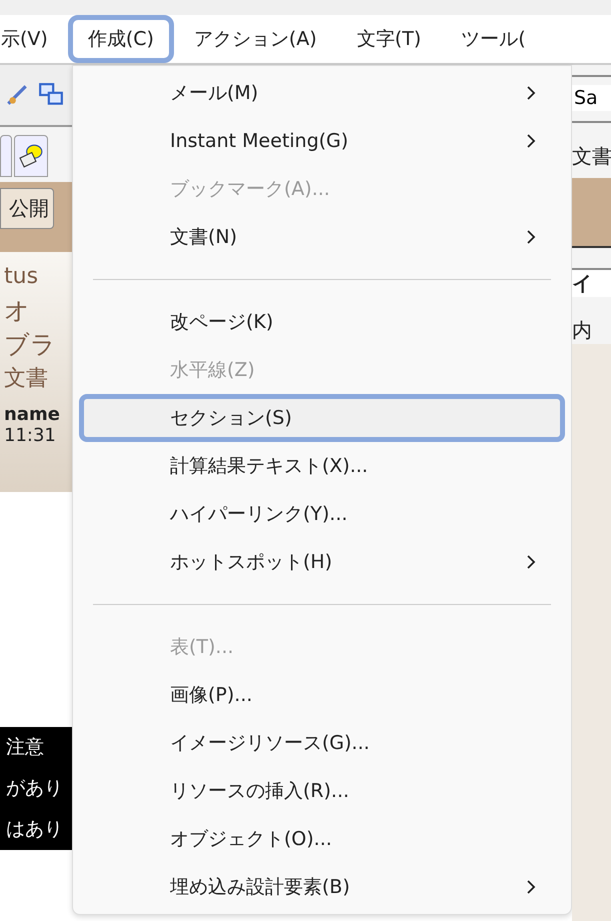 This screenshot has width=611, height=921. What do you see at coordinates (22, 277) in the screenshot?
I see `header-text: tus` at bounding box center [22, 277].